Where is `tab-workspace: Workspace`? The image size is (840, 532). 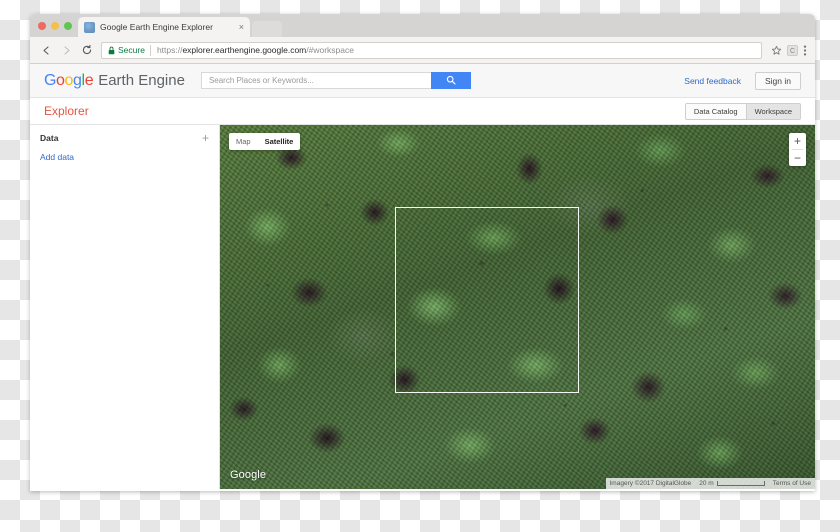
tab-workspace: Workspace is located at coordinates (772, 111).